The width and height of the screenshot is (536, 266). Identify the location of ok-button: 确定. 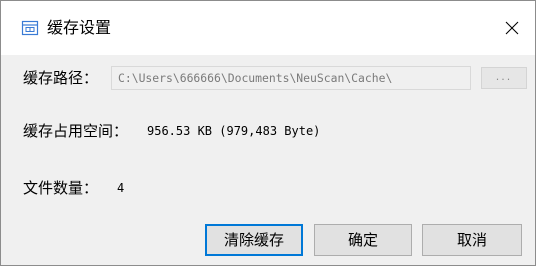
(363, 240).